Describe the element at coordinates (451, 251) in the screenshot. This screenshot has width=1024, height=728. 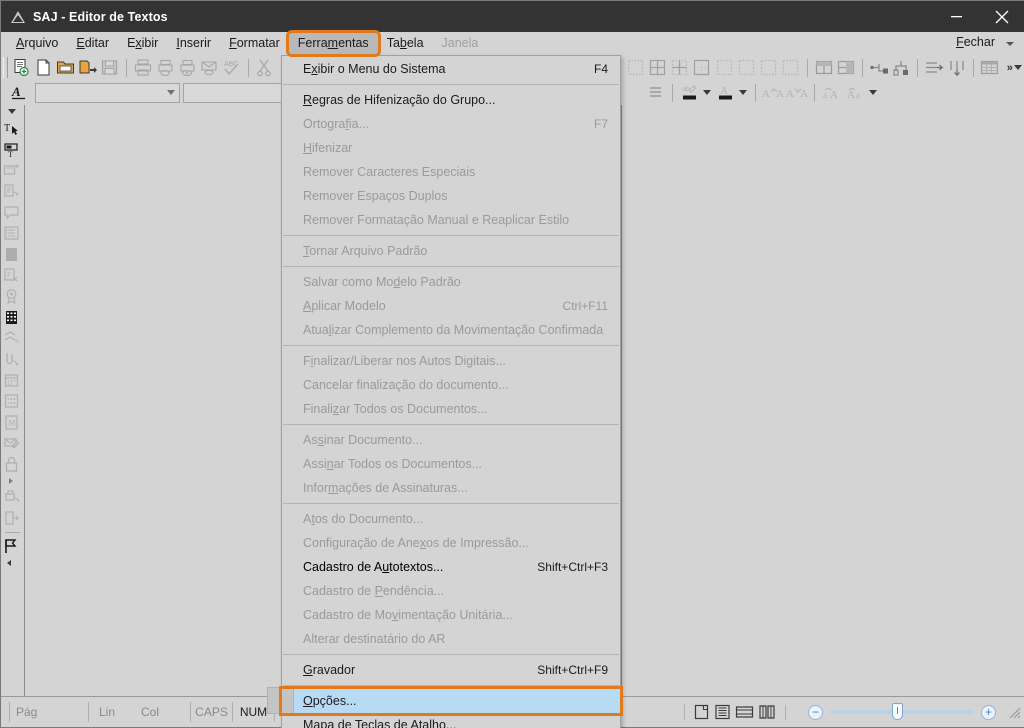
I see `menu-item-tornar-arquivo-padrao: Tornar Arquivo Padrão` at that location.